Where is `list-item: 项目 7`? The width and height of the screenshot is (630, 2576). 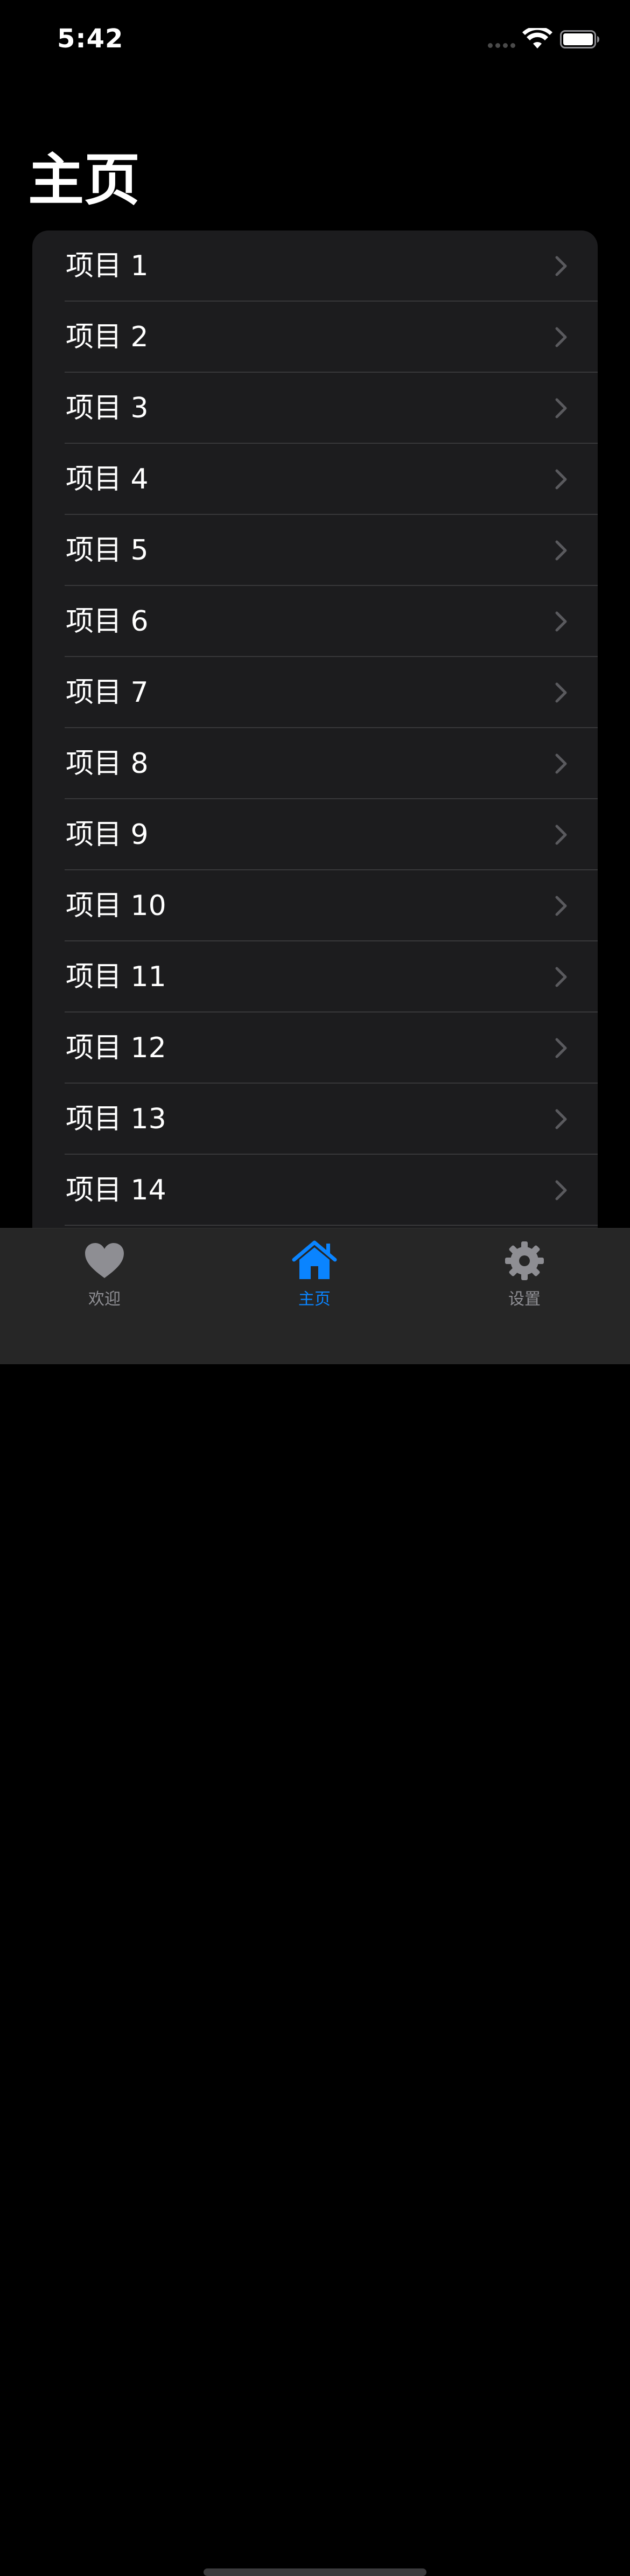
list-item: 项目 7 is located at coordinates (315, 692).